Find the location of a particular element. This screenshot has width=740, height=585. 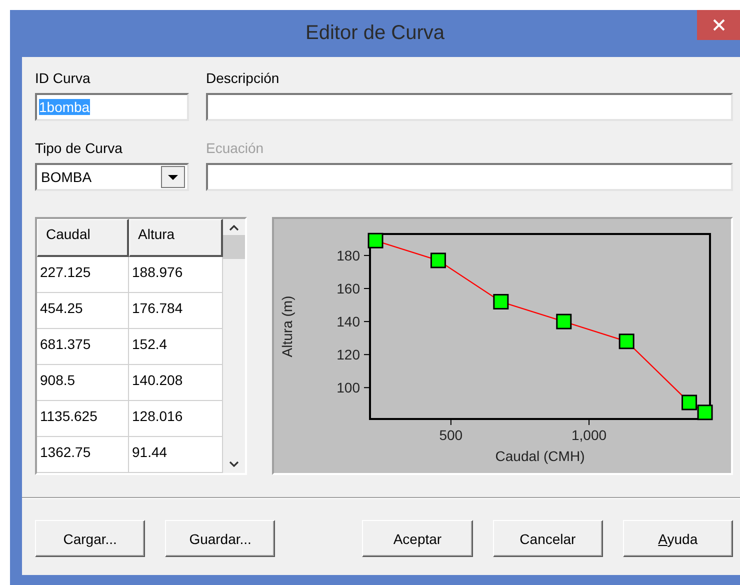

dropdown-button is located at coordinates (173, 177).